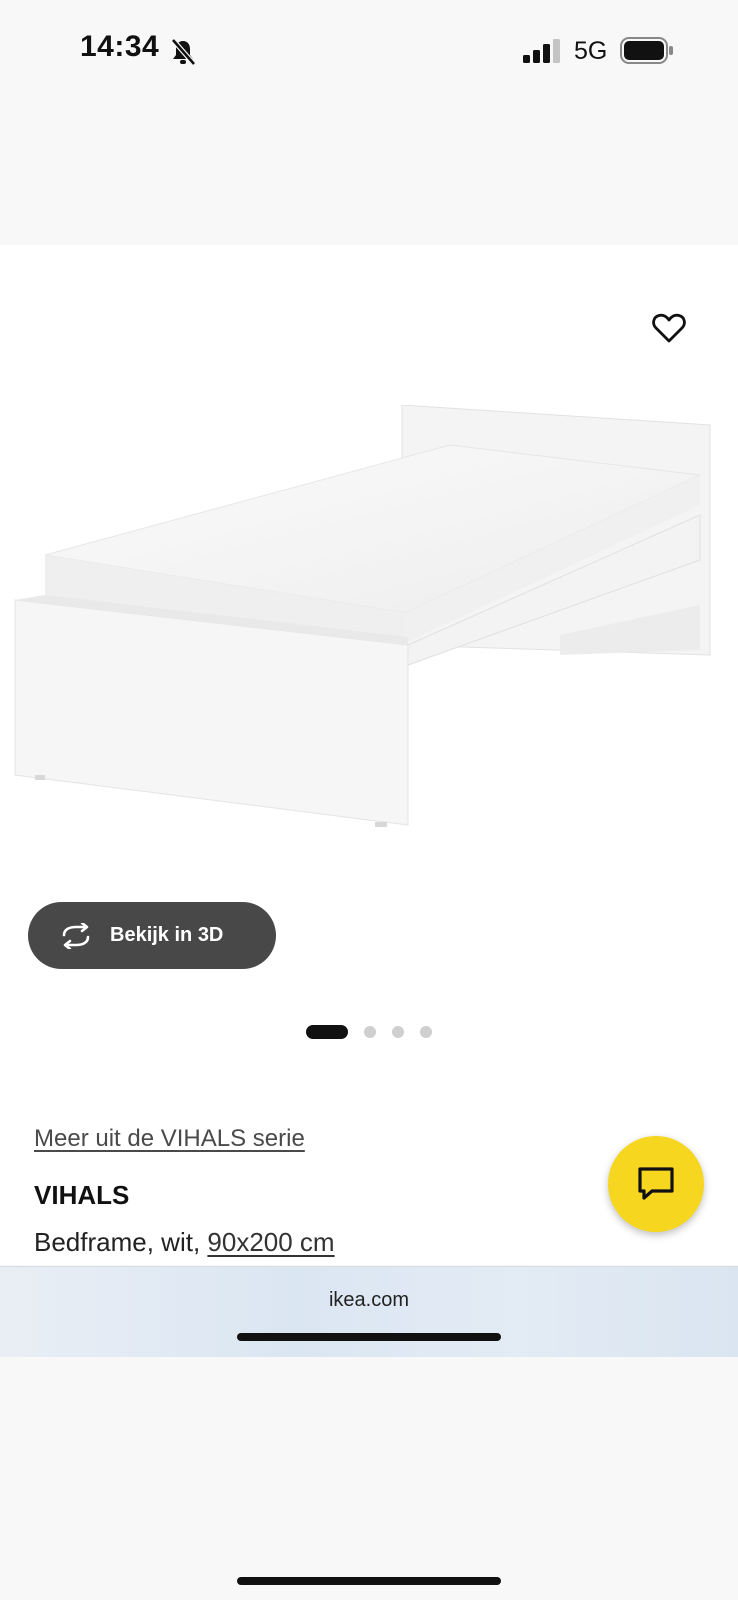 The image size is (738, 1600). I want to click on chat-icon, so click(656, 1183).